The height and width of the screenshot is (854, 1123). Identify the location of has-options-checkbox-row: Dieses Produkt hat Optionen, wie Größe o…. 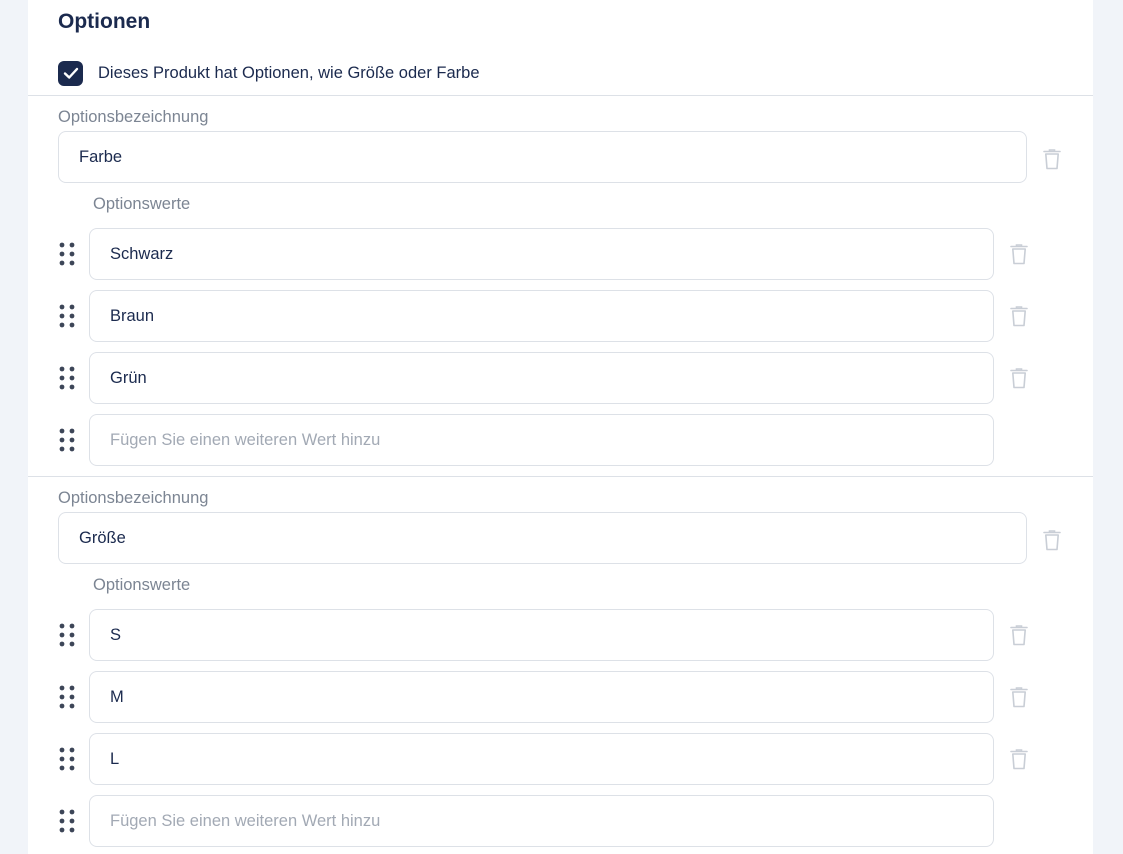
(269, 73).